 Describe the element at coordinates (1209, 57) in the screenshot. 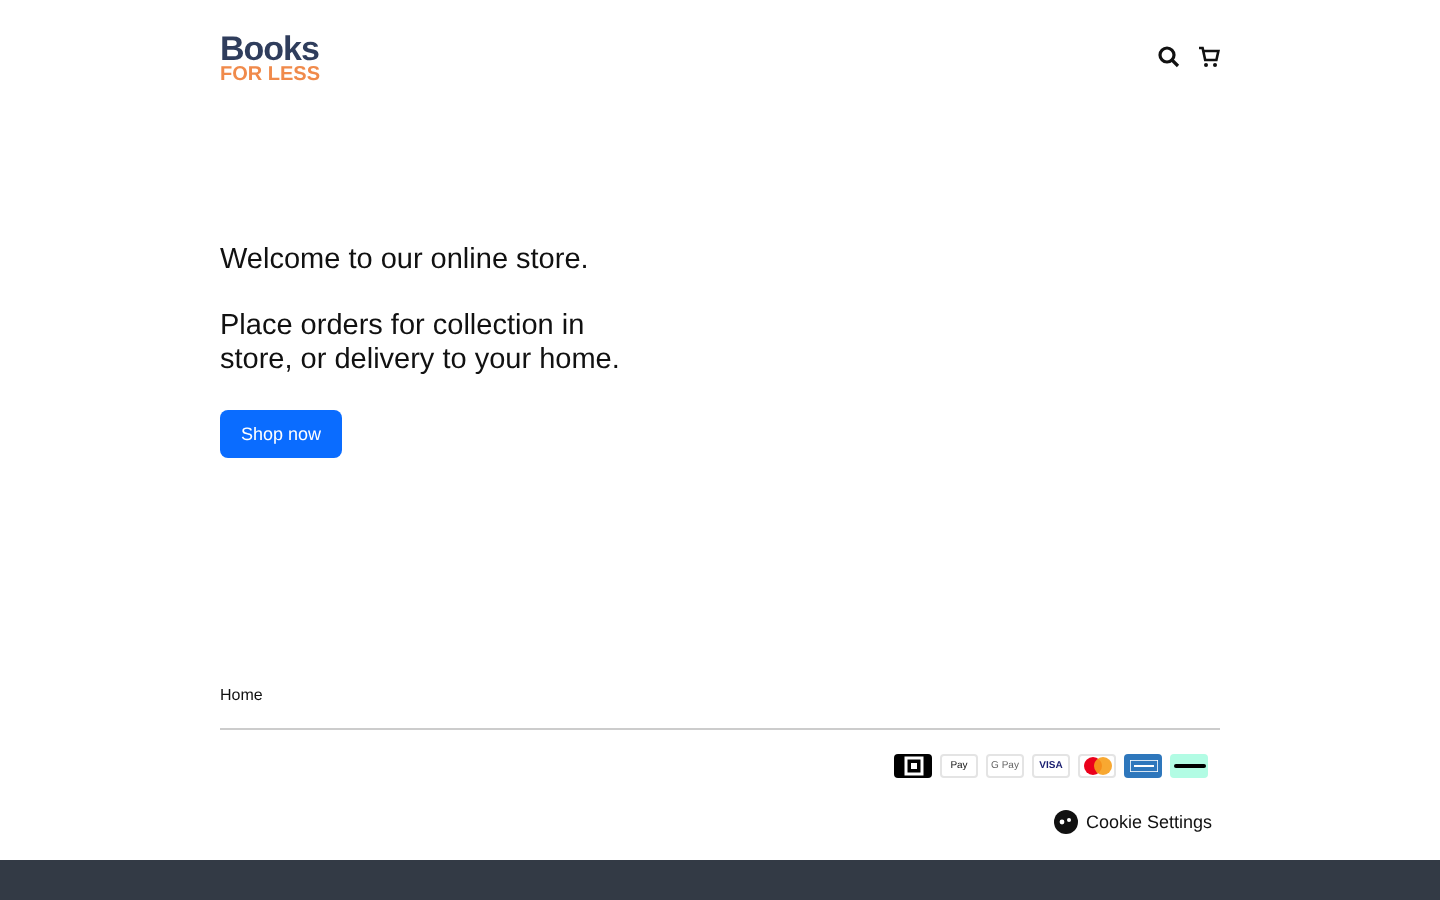

I see `cart-icon` at that location.